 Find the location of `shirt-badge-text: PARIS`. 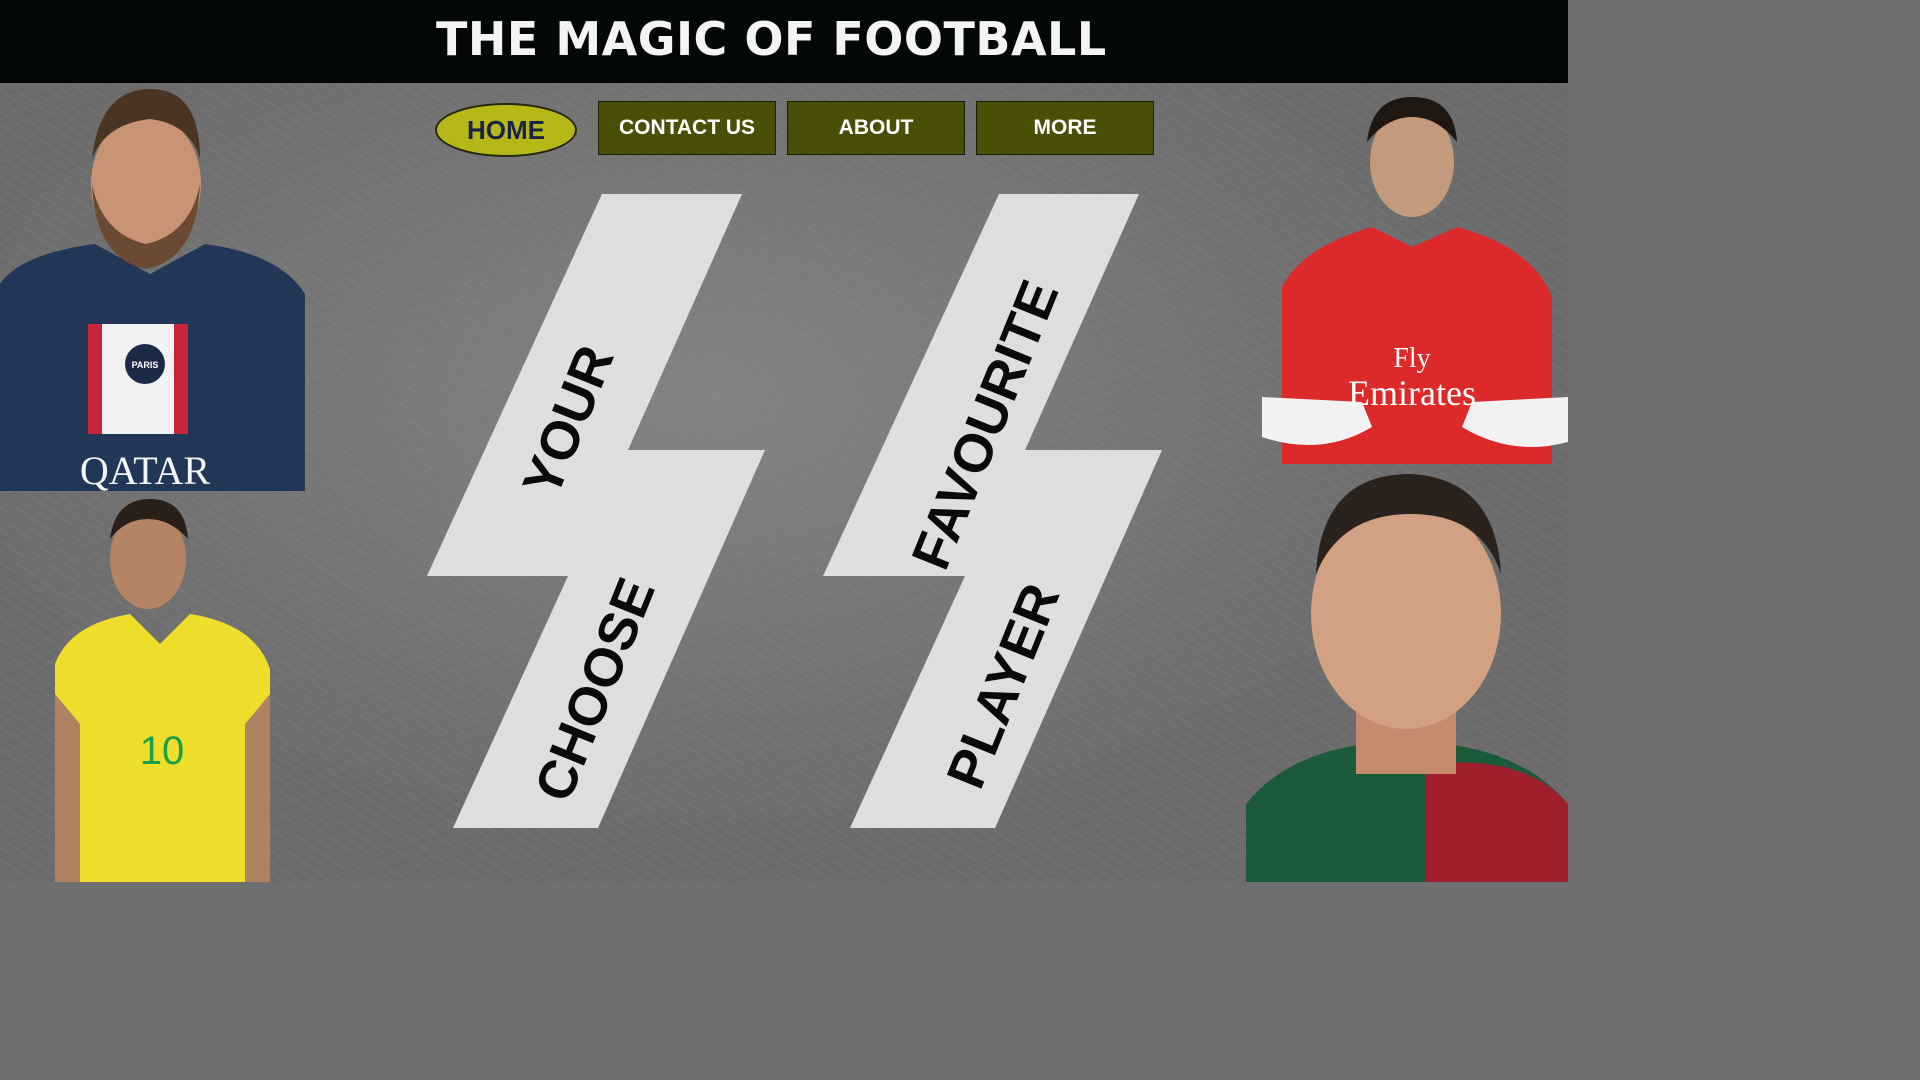

shirt-badge-text: PARIS is located at coordinates (145, 365).